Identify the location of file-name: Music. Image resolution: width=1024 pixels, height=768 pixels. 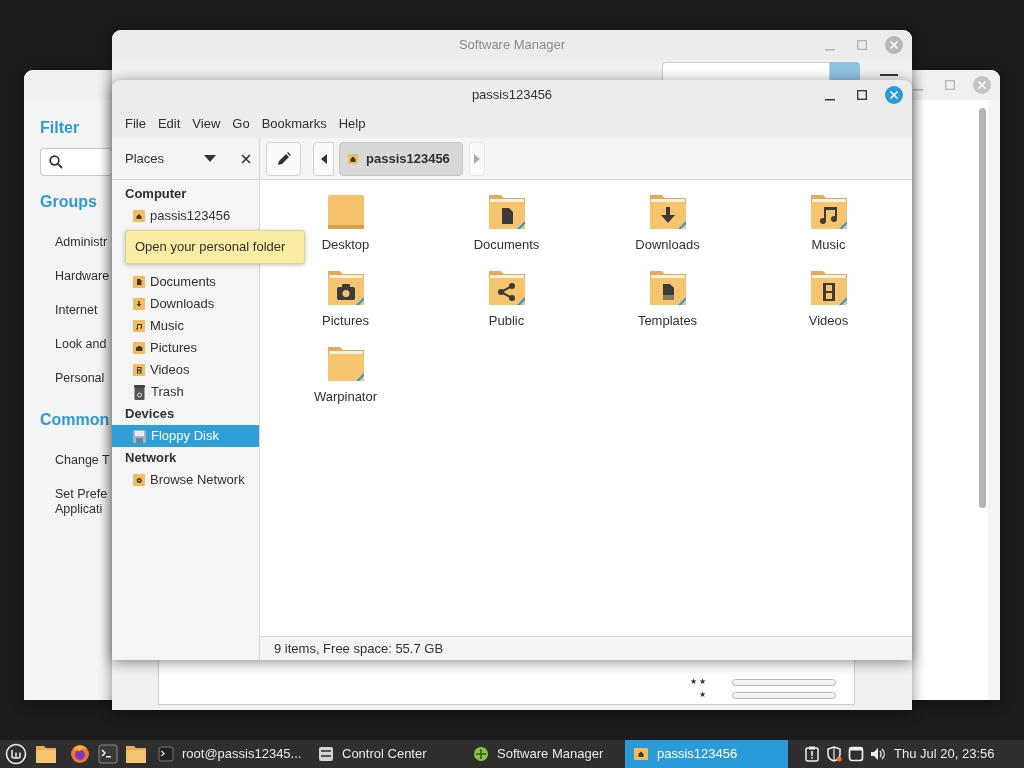
(828, 245).